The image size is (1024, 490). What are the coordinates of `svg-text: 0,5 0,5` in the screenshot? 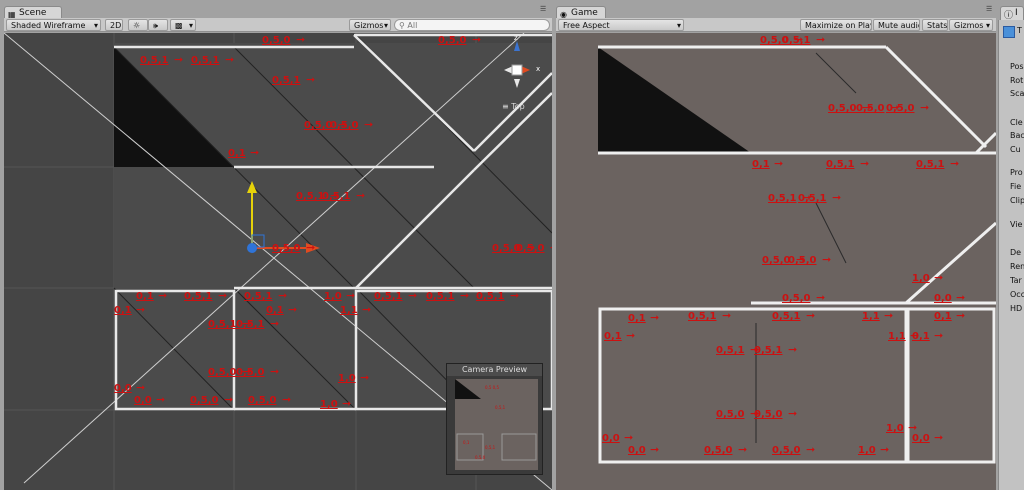 It's located at (492, 387).